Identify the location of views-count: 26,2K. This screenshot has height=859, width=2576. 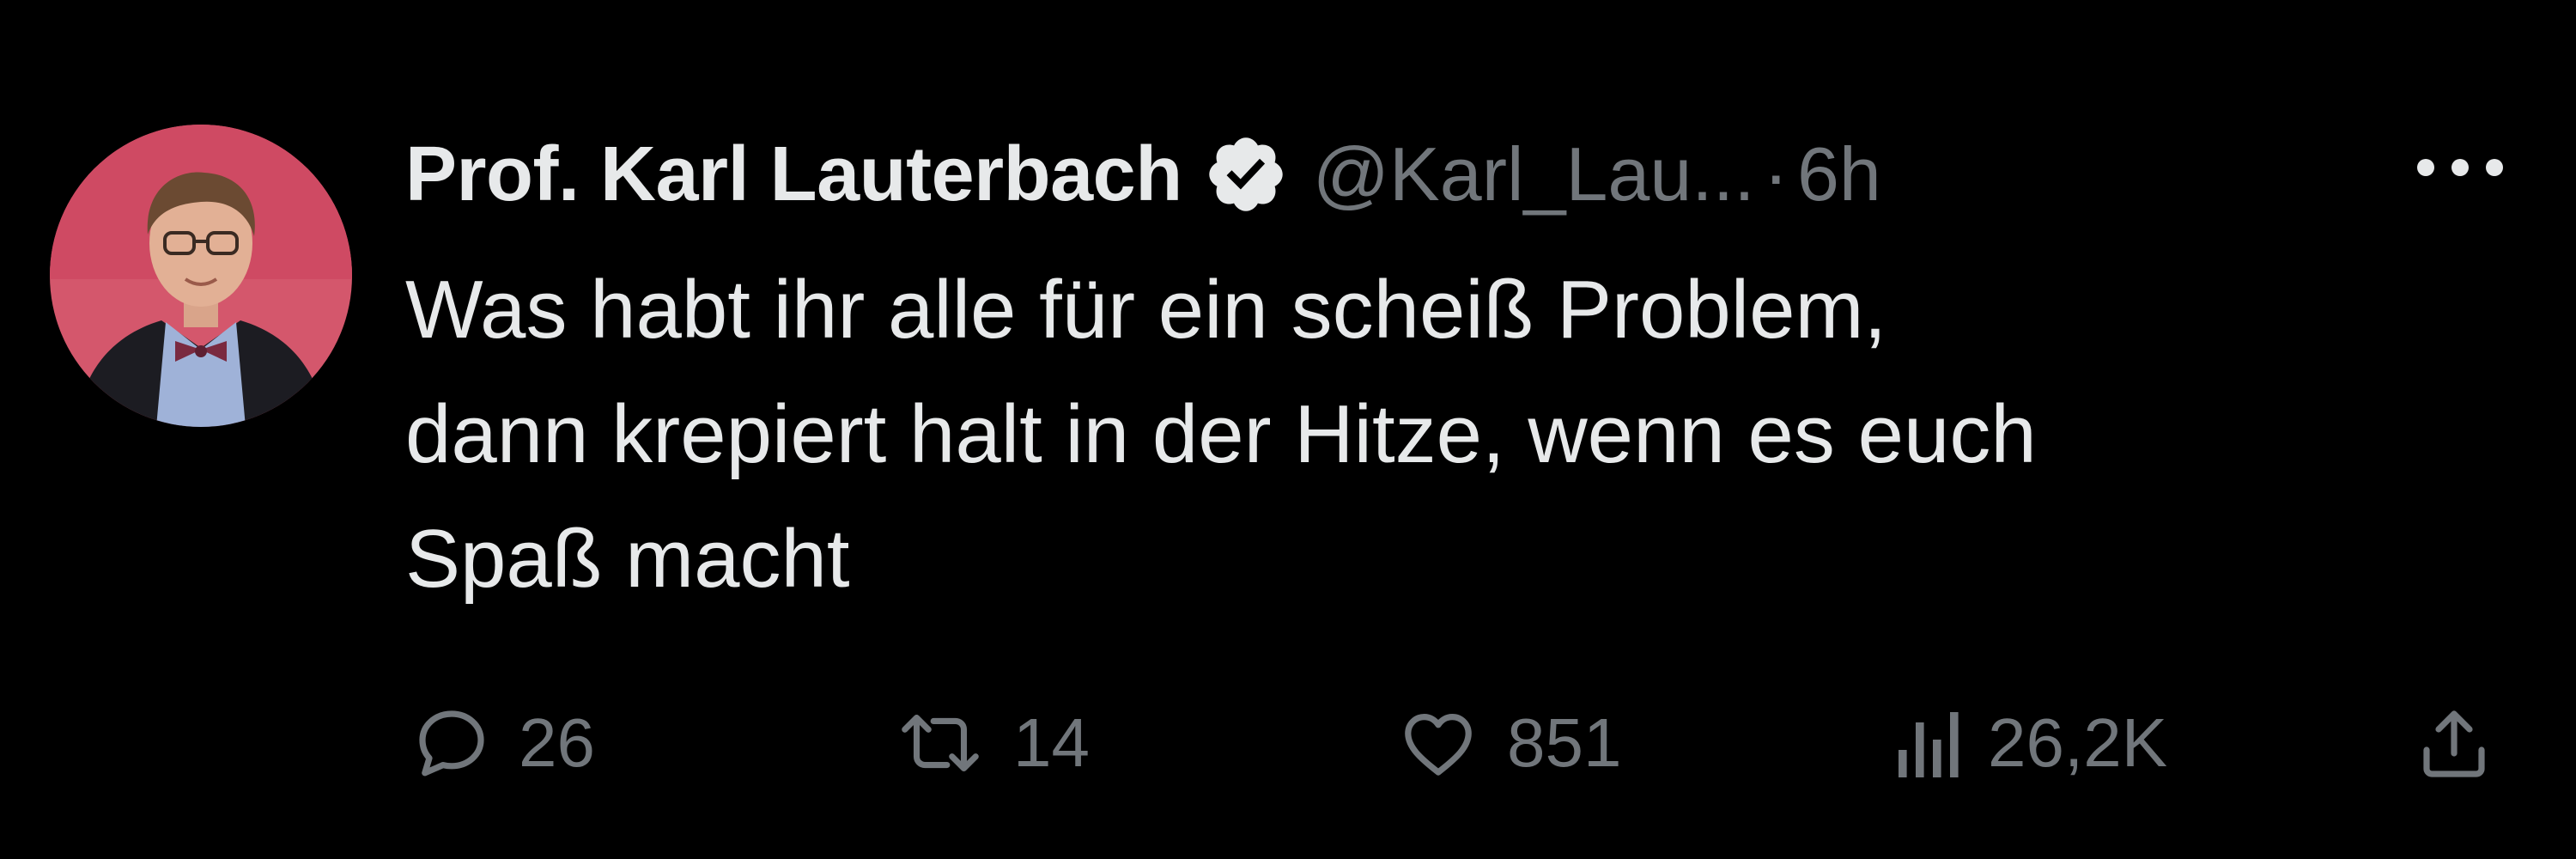
(2078, 743).